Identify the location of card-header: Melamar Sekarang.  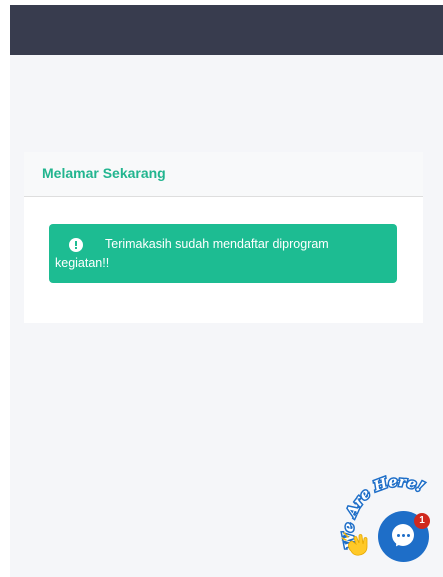
(223, 174).